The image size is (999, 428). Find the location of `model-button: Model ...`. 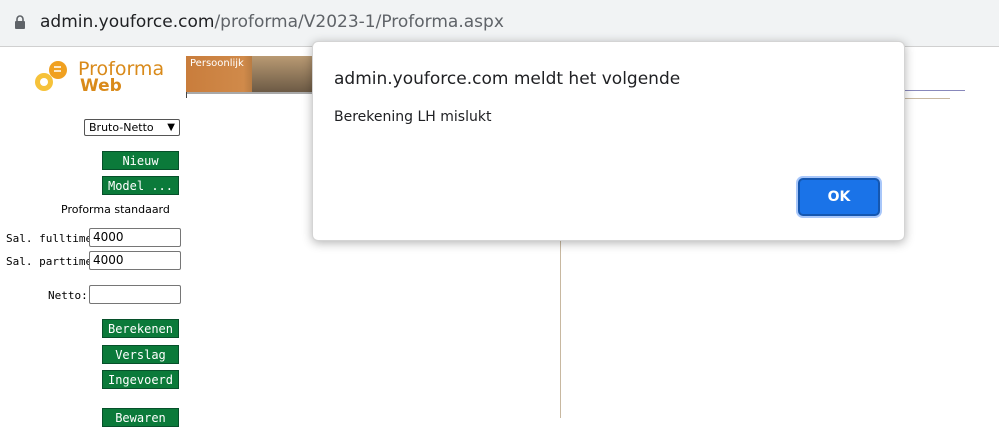

model-button: Model ... is located at coordinates (140, 185).